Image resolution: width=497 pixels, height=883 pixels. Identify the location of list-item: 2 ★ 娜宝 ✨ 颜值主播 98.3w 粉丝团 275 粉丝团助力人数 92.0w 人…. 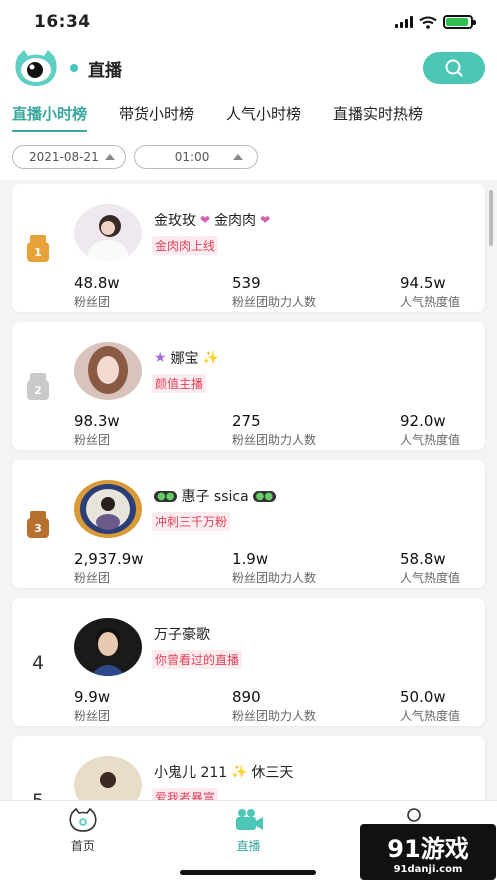
(248, 386).